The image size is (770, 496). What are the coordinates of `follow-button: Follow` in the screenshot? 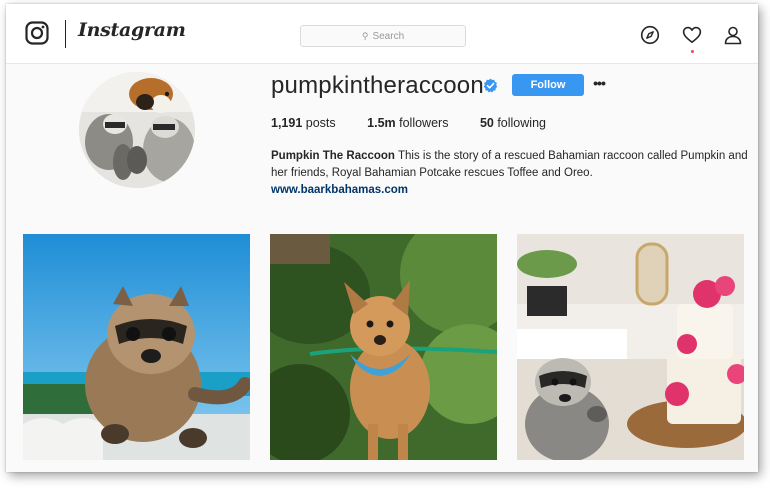 It's located at (548, 85).